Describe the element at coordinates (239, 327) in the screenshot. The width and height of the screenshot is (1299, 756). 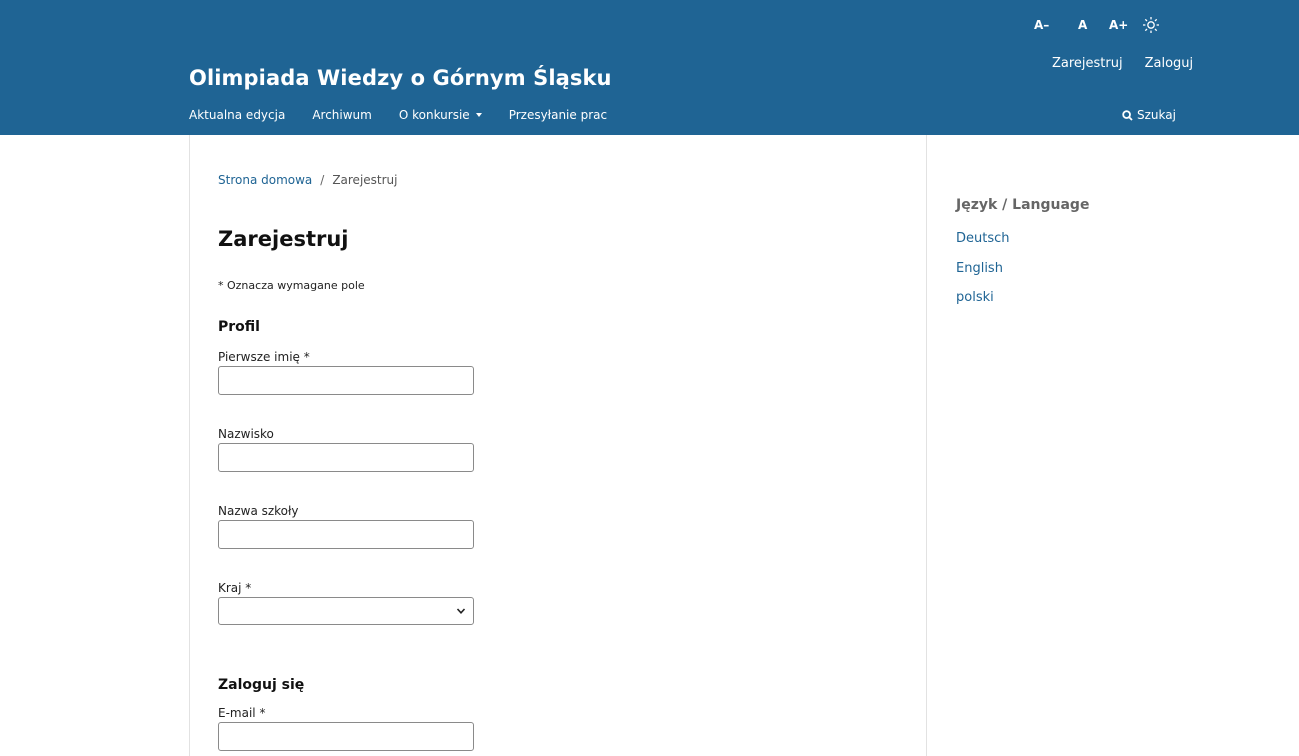
I see `profile-section-title: Profil` at that location.